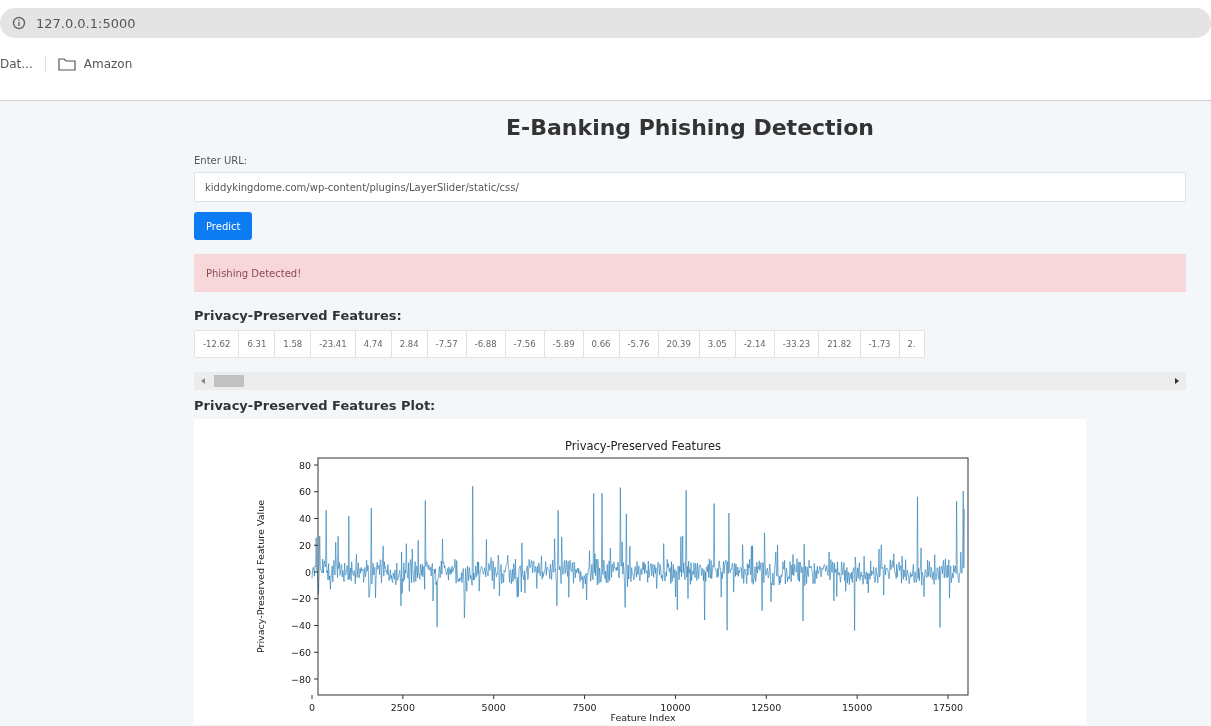 The width and height of the screenshot is (1211, 726). I want to click on y-tick-label: 60, so click(304, 492).